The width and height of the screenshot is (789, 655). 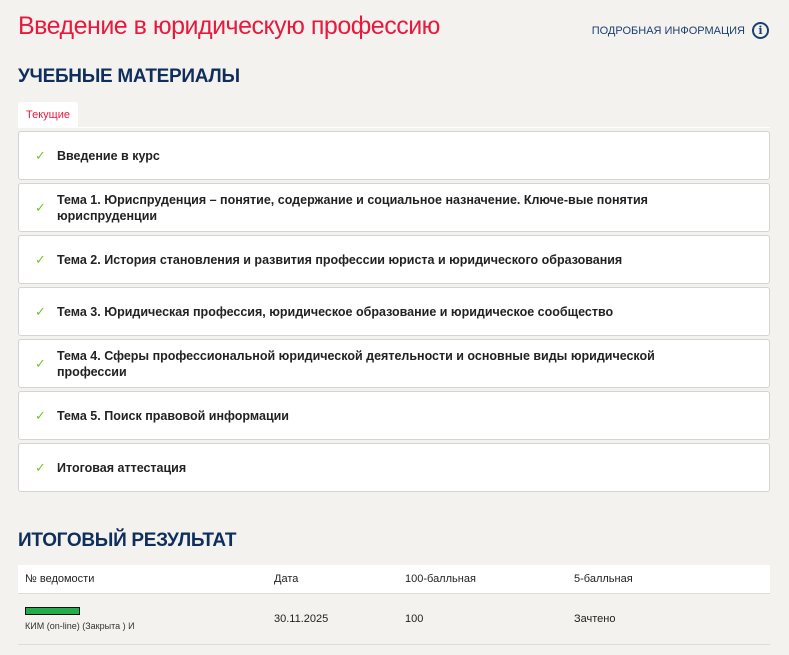 I want to click on material-item-label: Тема 5. Поиск правовой информации, so click(x=173, y=415).